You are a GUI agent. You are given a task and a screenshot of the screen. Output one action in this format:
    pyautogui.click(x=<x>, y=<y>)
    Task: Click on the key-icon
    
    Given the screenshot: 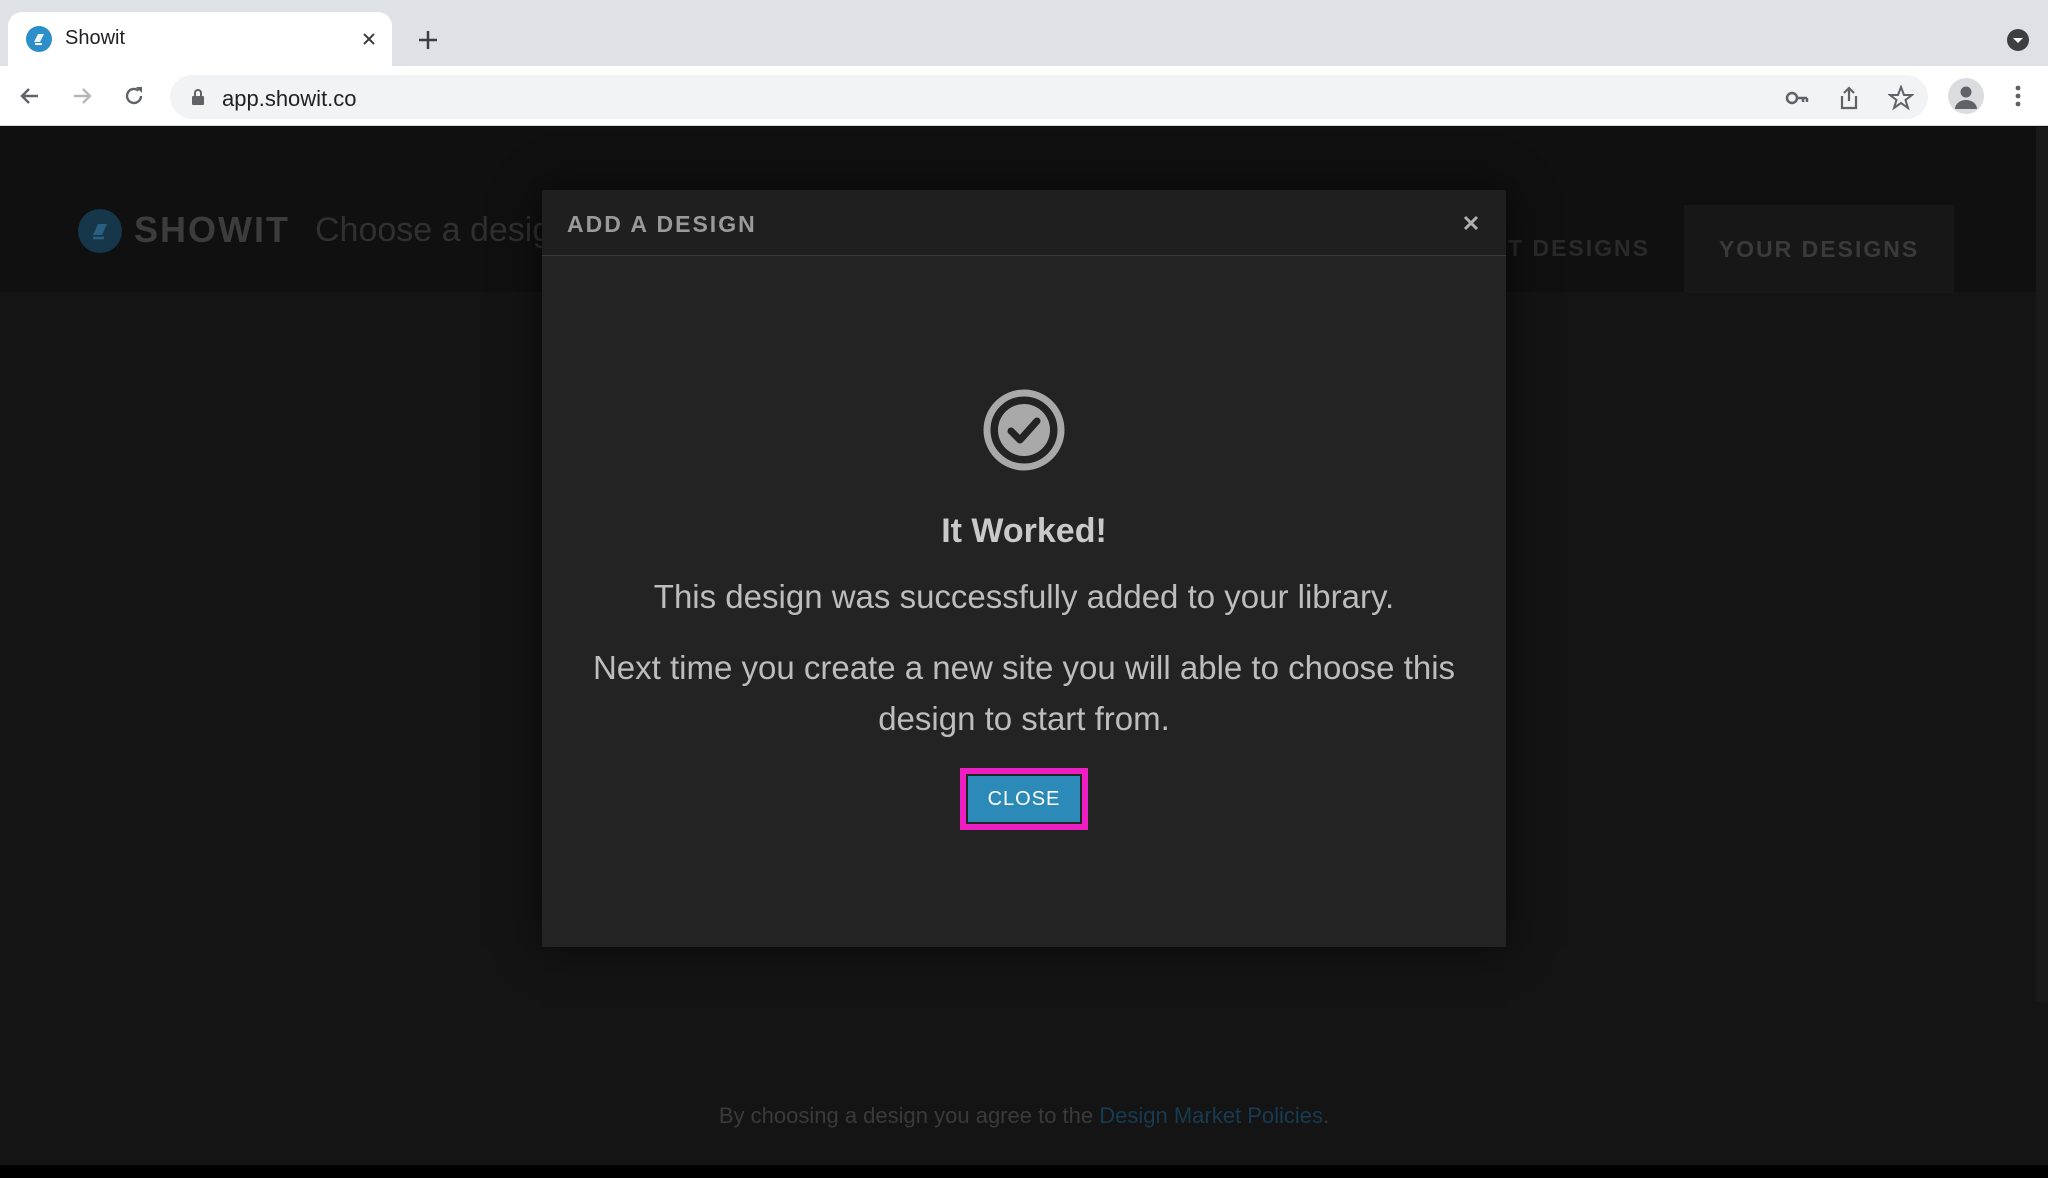 What is the action you would take?
    pyautogui.click(x=1797, y=98)
    